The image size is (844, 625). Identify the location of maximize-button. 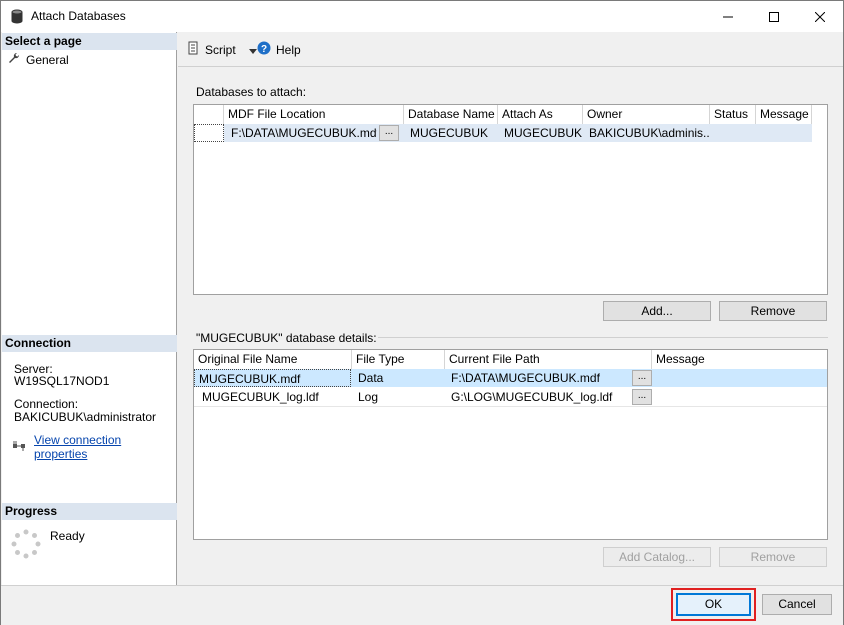
(774, 16).